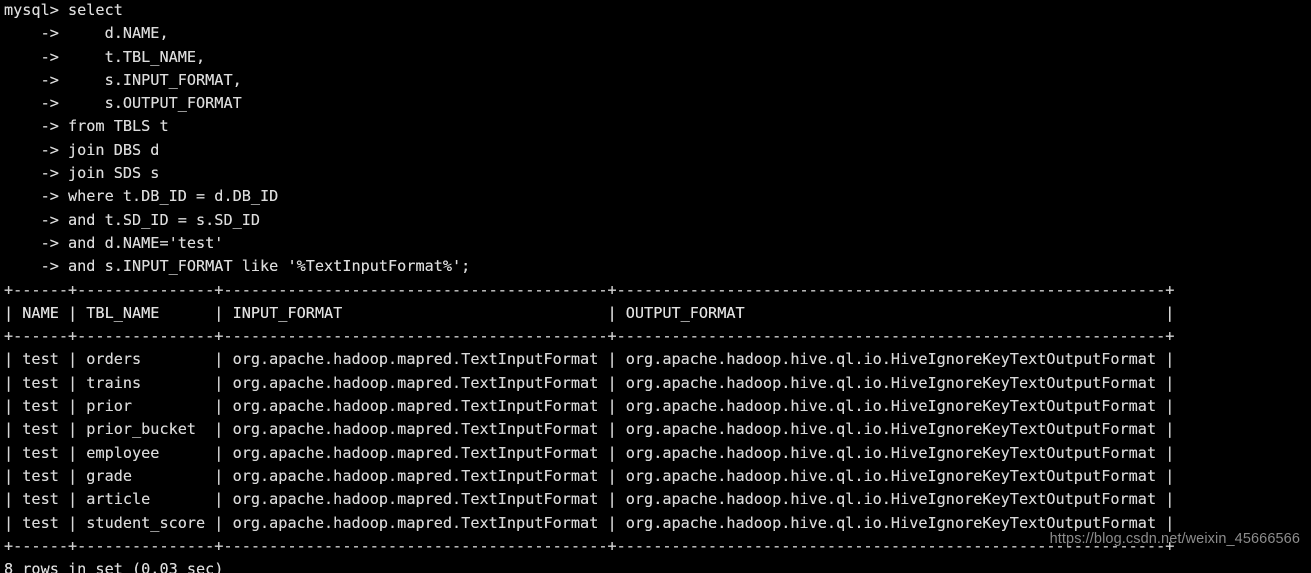  Describe the element at coordinates (86, 33) in the screenshot. I see `query-line-0: -> d.NAME,` at that location.